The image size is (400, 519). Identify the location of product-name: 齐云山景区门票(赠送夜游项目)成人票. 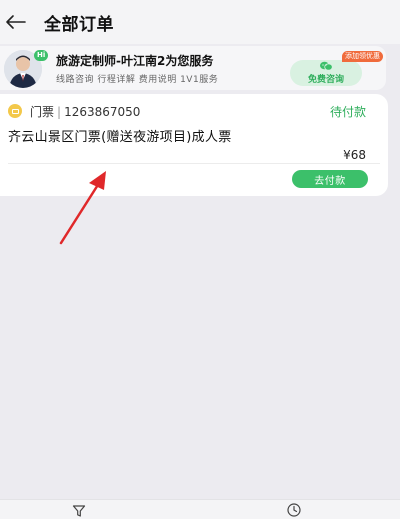
(120, 137).